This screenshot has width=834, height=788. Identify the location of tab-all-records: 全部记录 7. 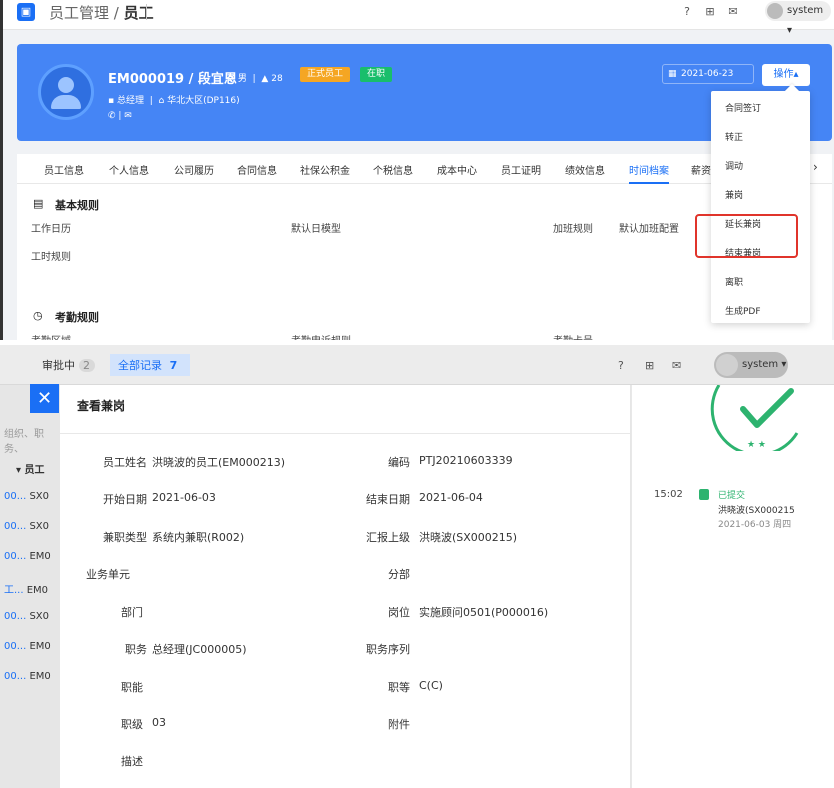
(150, 365).